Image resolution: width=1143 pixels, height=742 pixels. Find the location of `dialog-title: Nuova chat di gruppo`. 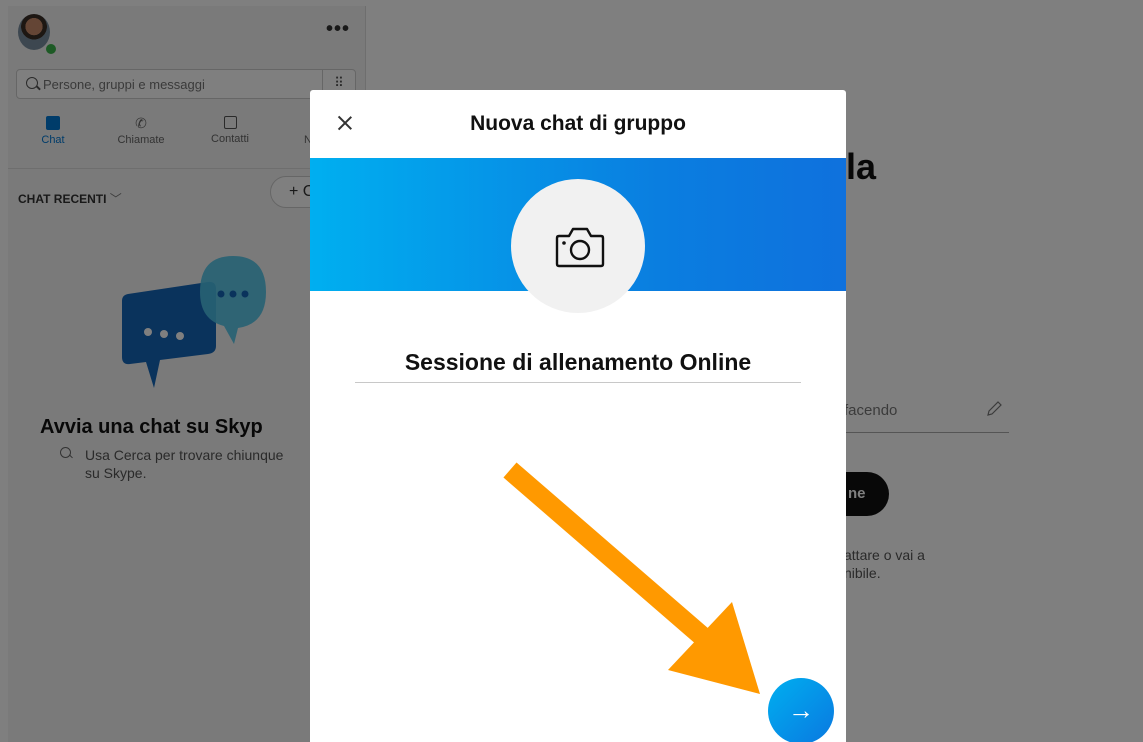

dialog-title: Nuova chat di gruppo is located at coordinates (578, 123).